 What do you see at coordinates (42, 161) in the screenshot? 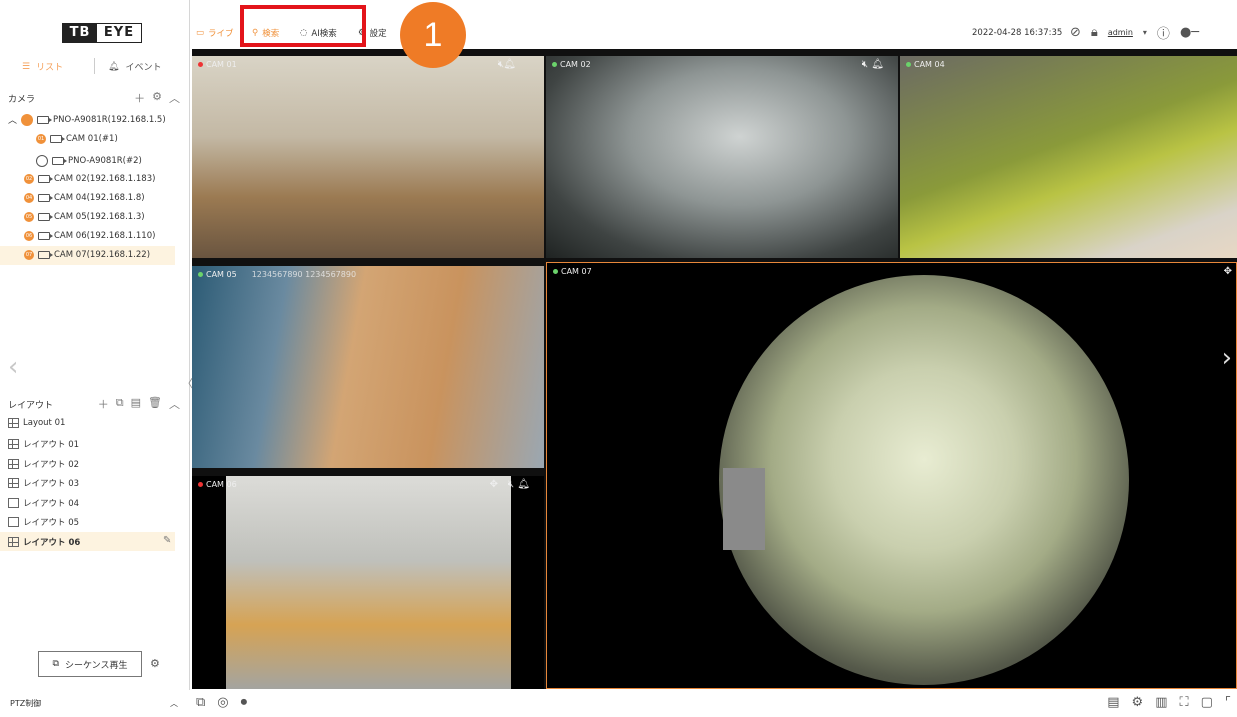
I see `empty-status-icon` at bounding box center [42, 161].